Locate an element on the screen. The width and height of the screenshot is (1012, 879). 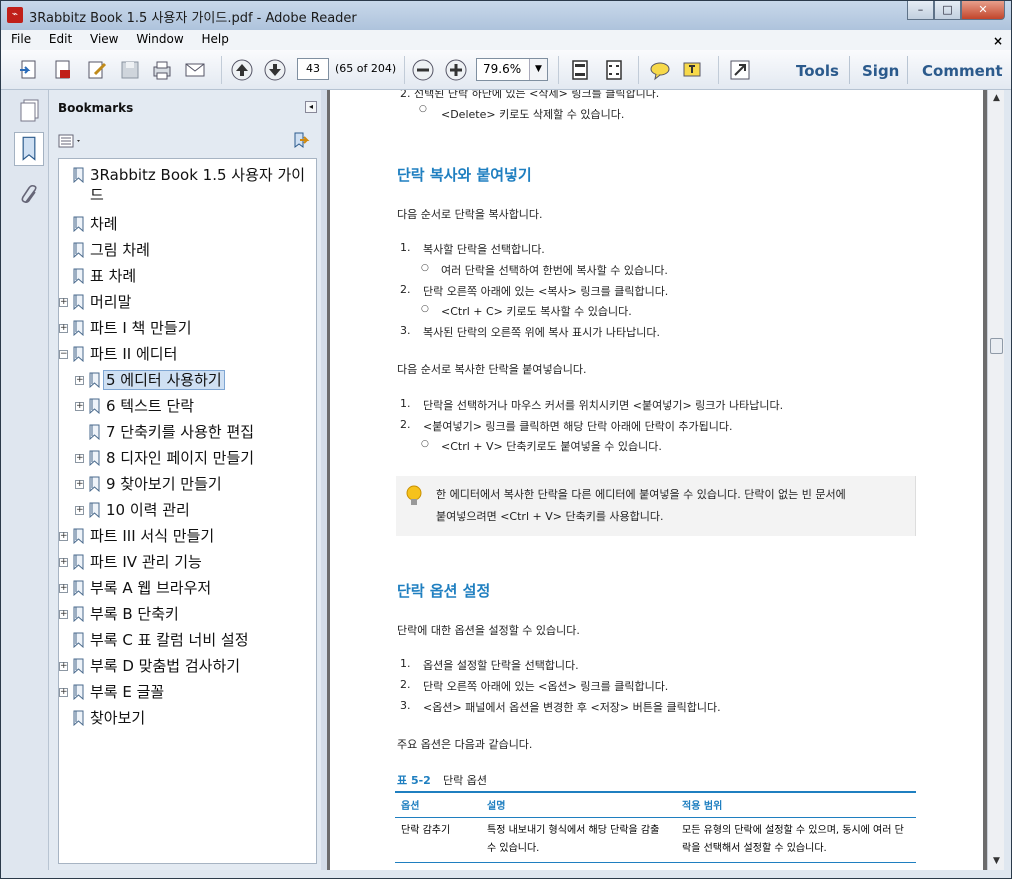
menu-file: File is located at coordinates (21, 38).